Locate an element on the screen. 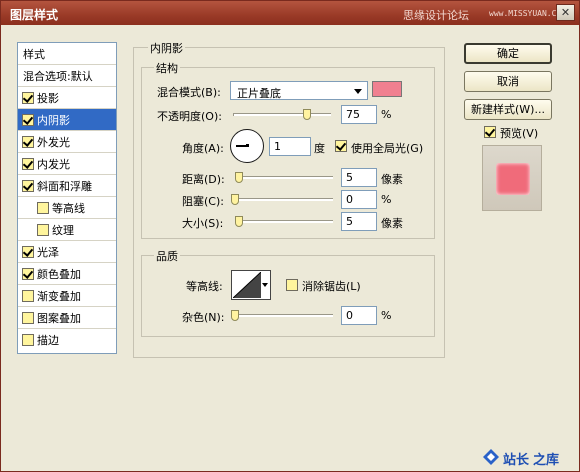 The image size is (580, 472). section-title: 内阴影 is located at coordinates (166, 48).